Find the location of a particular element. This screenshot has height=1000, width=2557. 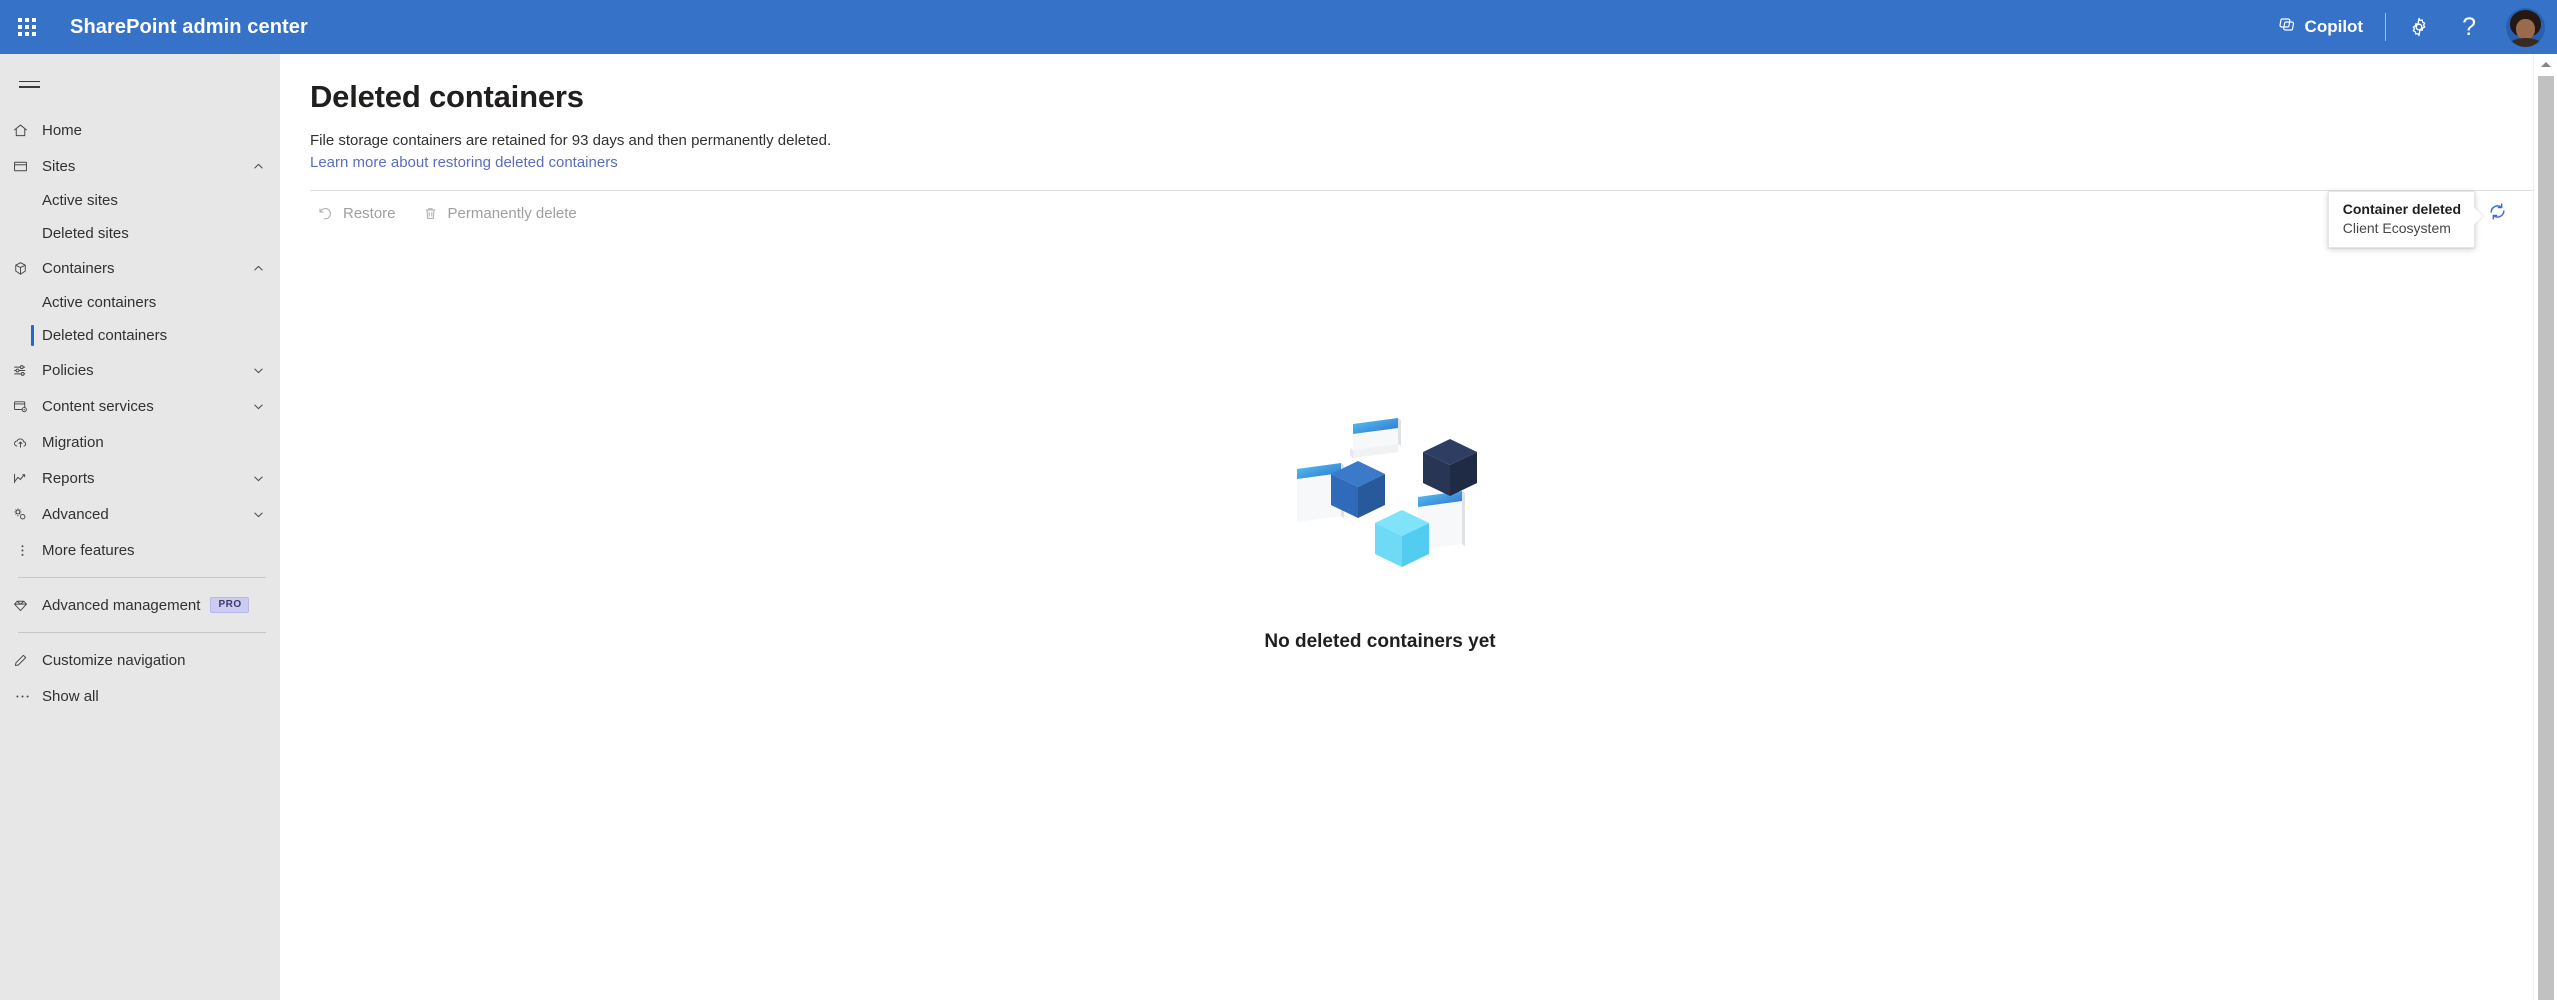

sidebar-item-customize-navigation: Customize navigation is located at coordinates (140, 660).